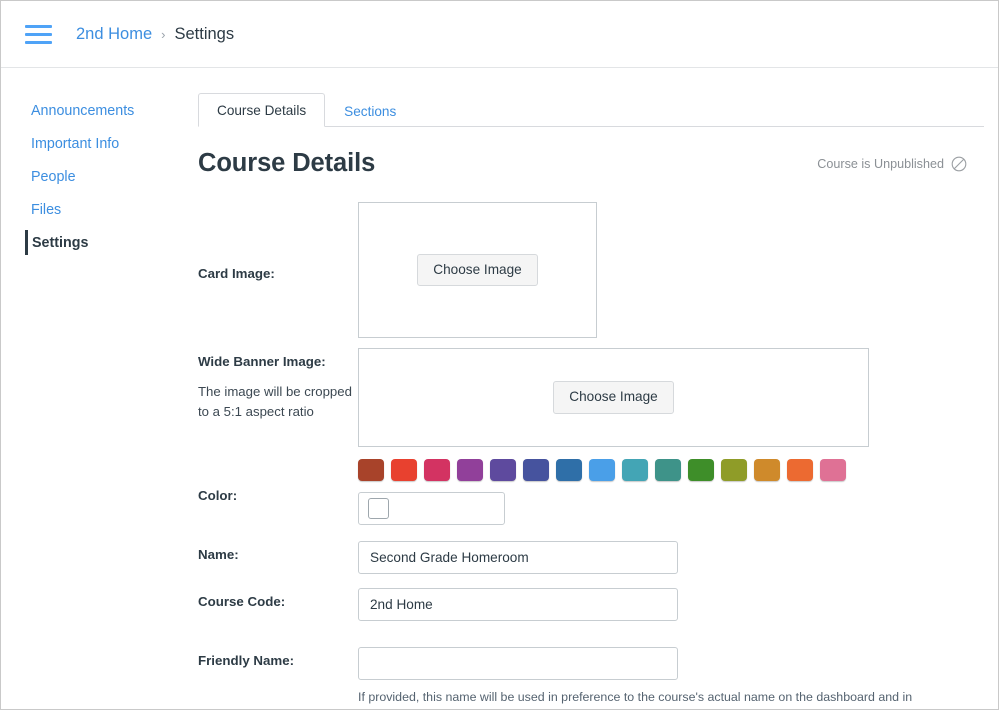 Image resolution: width=999 pixels, height=710 pixels. What do you see at coordinates (204, 33) in the screenshot?
I see `breadcrumb-current: Settings` at bounding box center [204, 33].